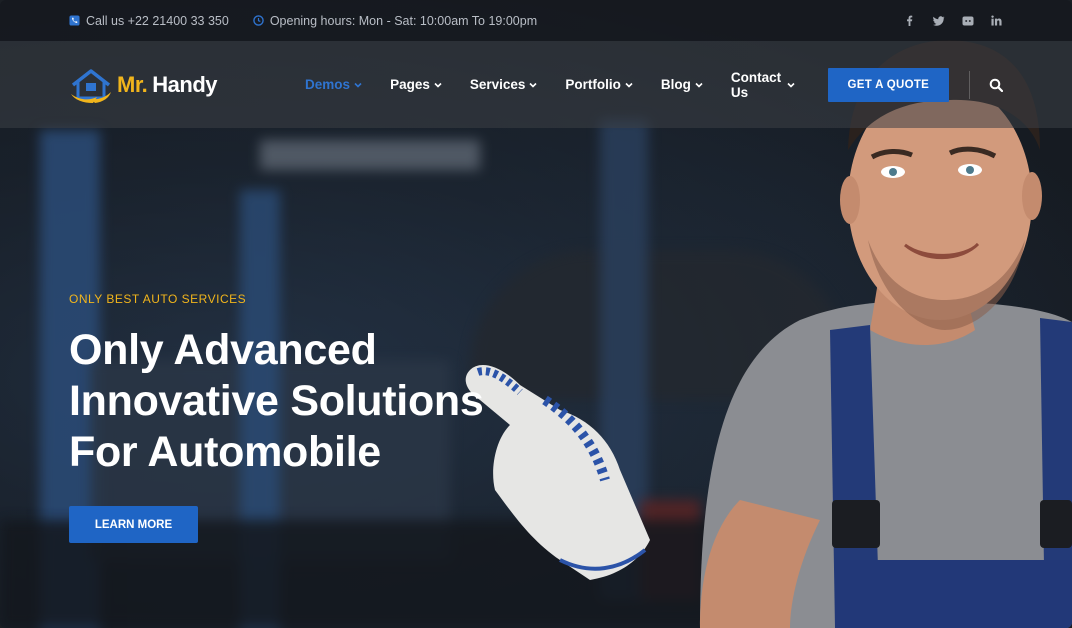  I want to click on logo-mr: Mr., so click(132, 84).